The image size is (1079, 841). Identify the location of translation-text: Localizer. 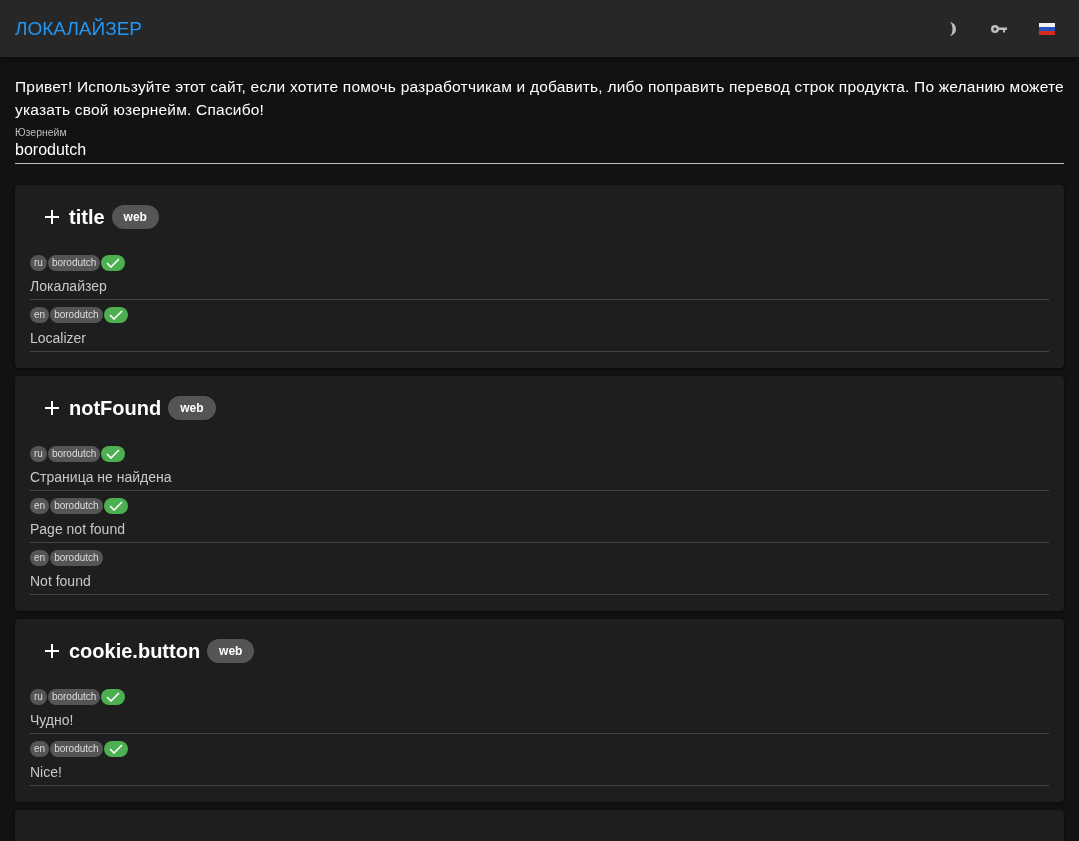
(59, 338).